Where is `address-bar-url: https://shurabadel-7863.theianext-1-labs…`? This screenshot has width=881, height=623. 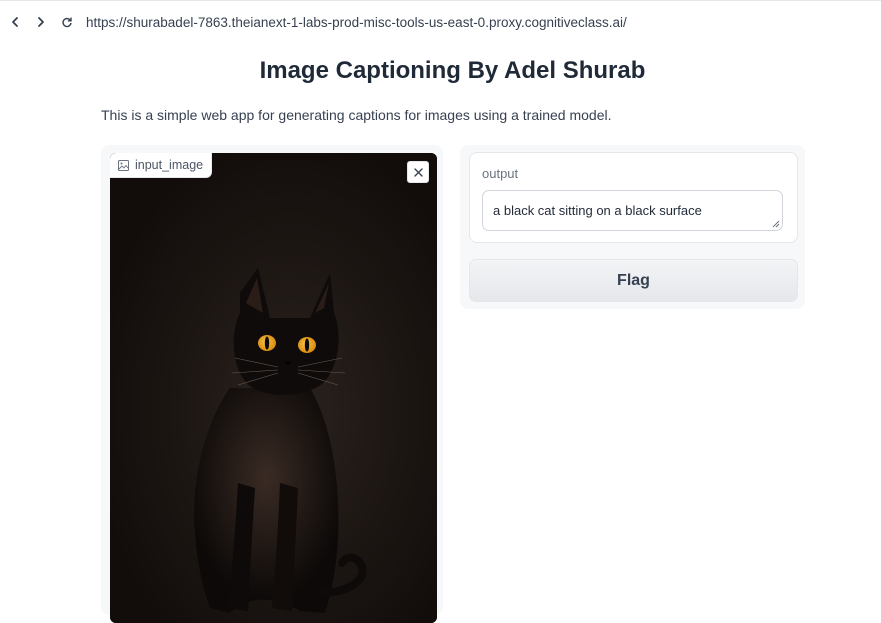
address-bar-url: https://shurabadel-7863.theianext-1-labs… is located at coordinates (356, 22).